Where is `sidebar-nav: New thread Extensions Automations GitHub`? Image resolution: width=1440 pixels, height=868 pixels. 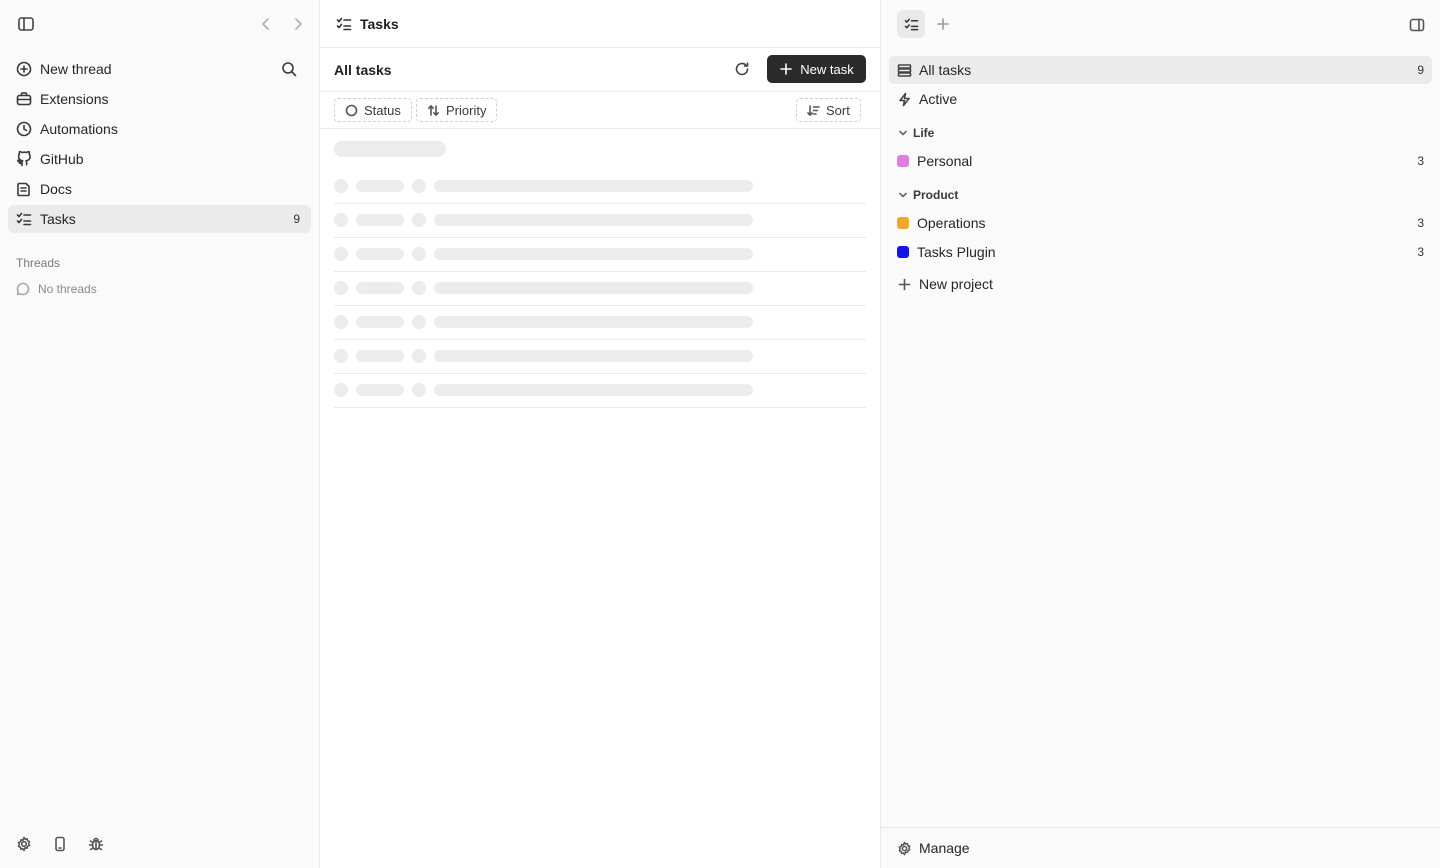 sidebar-nav: New thread Extensions Automations GitHub is located at coordinates (159, 145).